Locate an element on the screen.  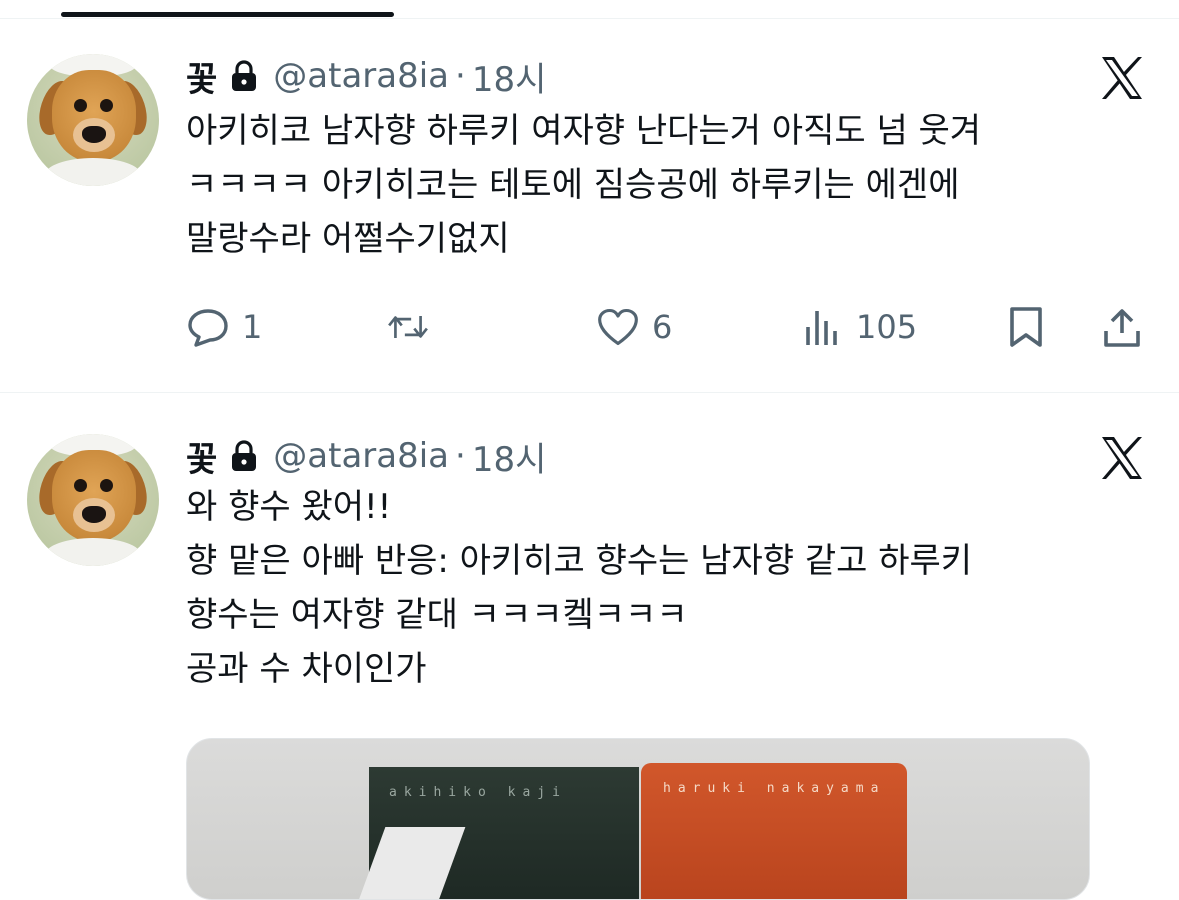
like-button: 6 is located at coordinates (634, 327).